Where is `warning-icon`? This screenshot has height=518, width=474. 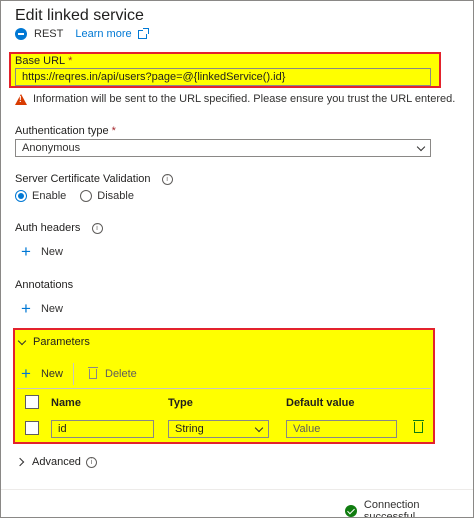
warning-icon is located at coordinates (21, 99).